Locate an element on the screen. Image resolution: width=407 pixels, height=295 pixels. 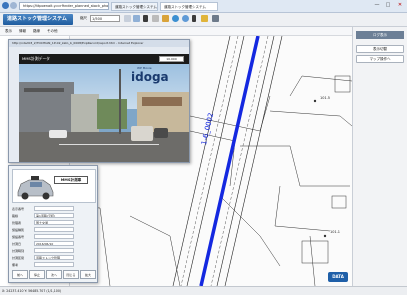
building-sign is located at coordinates (44, 90).